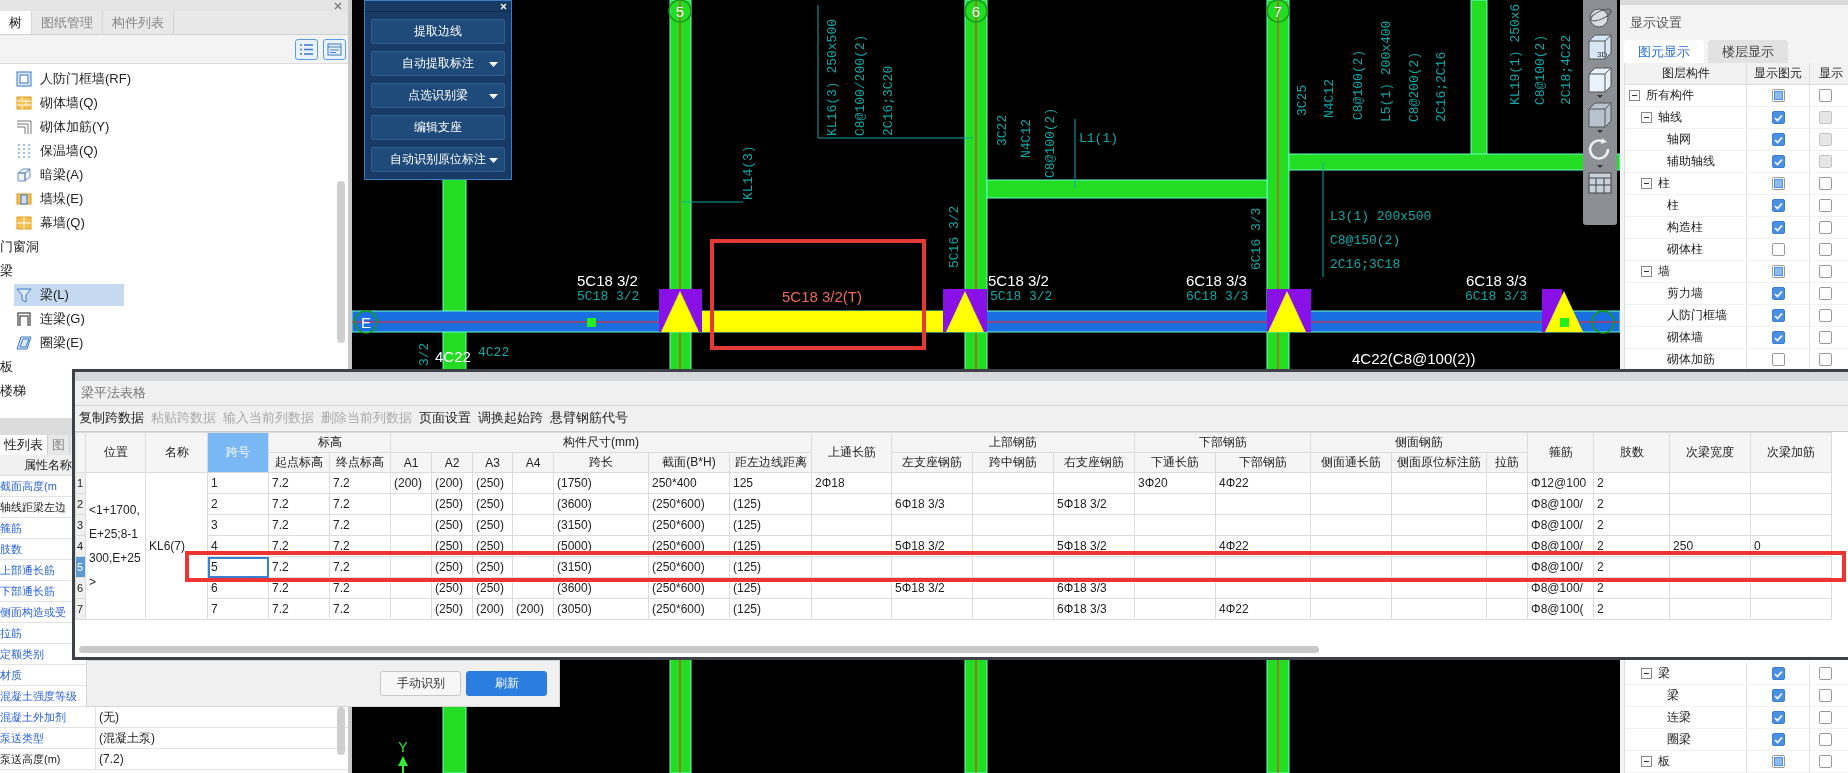  I want to click on layer-label: 所有构件, so click(1670, 95).